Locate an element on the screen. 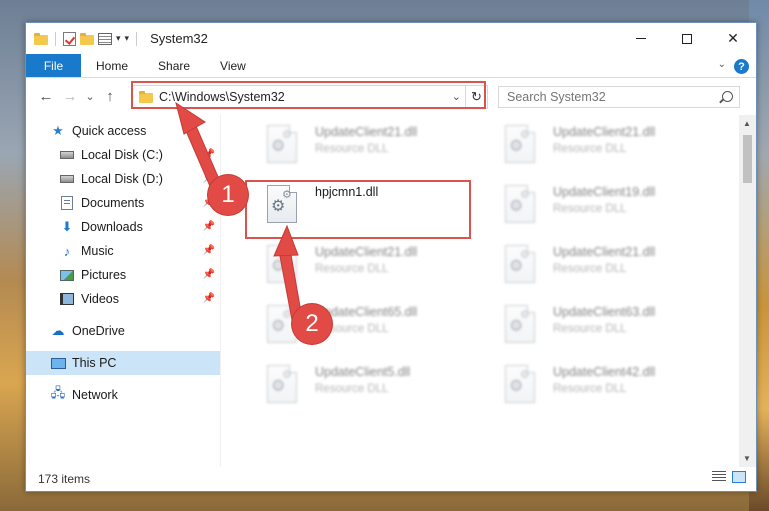  file-item: UpdateClient63.dll Resource DLL is located at coordinates (597, 327).